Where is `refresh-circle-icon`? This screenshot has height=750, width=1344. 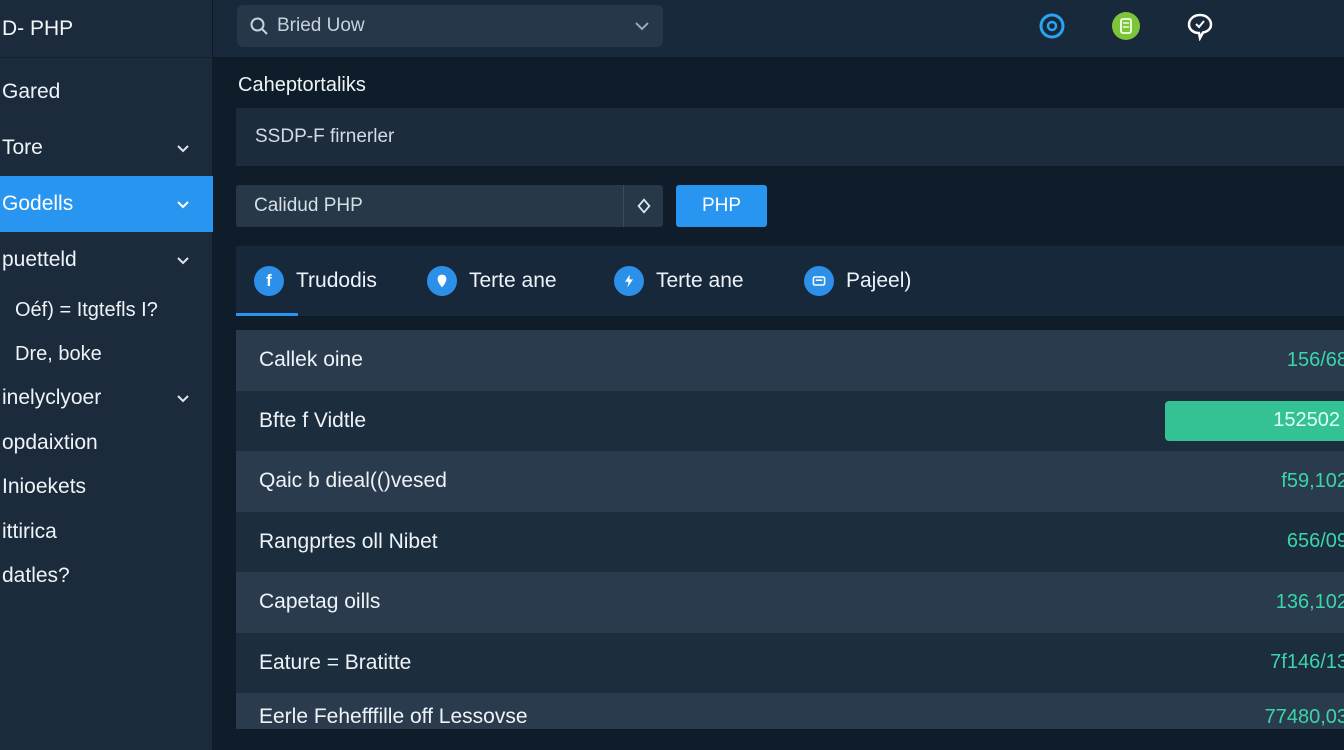
refresh-circle-icon is located at coordinates (1052, 26).